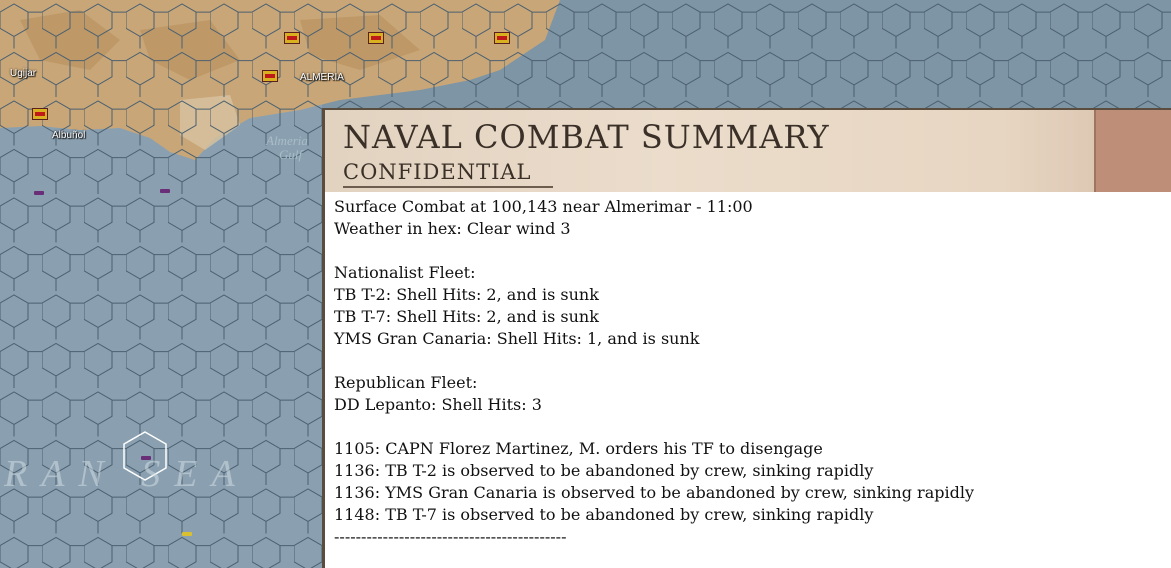 The height and width of the screenshot is (568, 1171). Describe the element at coordinates (466, 294) in the screenshot. I see `report-line: TB T-2: Shell Hits: 2, and is sunk` at that location.